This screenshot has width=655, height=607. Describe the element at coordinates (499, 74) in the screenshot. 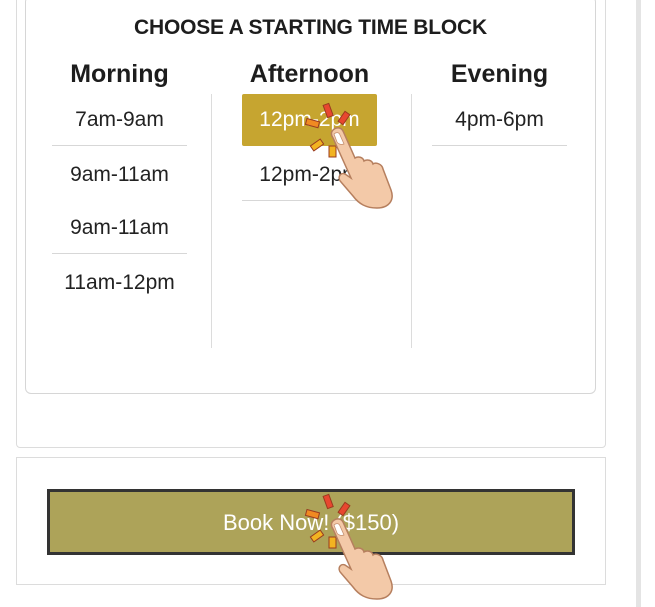

I see `evening-heading: Evening` at that location.